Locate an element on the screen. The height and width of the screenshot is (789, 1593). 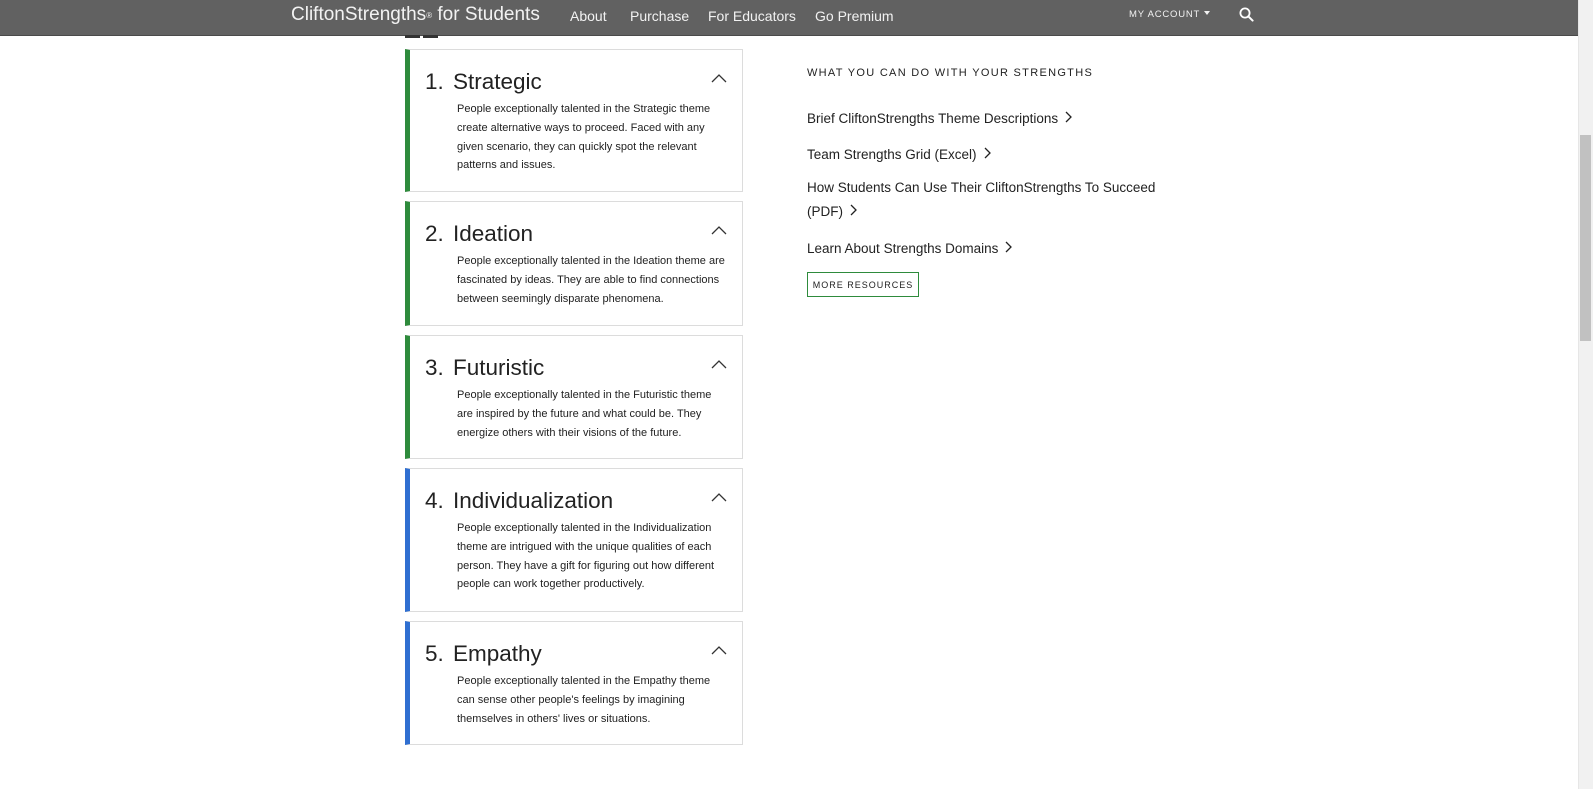
theme-title: 5. Empathy is located at coordinates (483, 654).